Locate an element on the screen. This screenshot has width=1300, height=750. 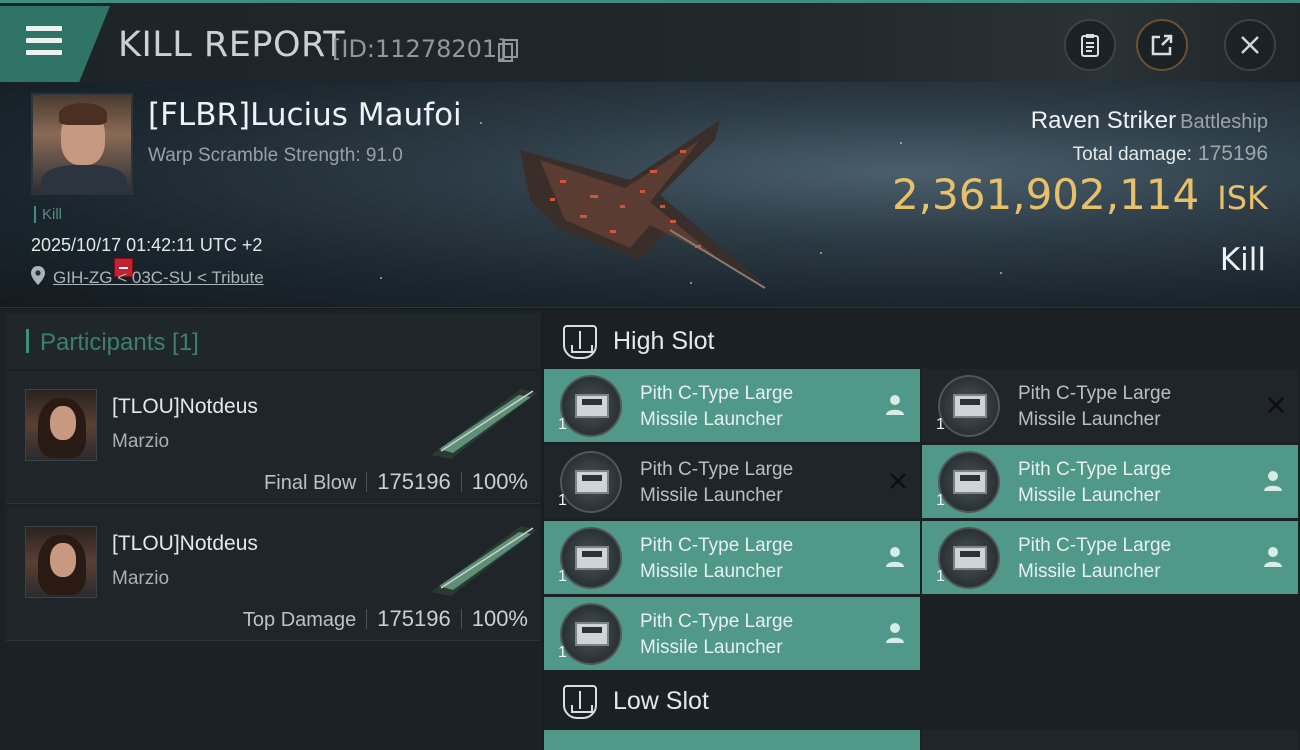
isk-value: 2,361,902,114 ISK is located at coordinates (1080, 194).